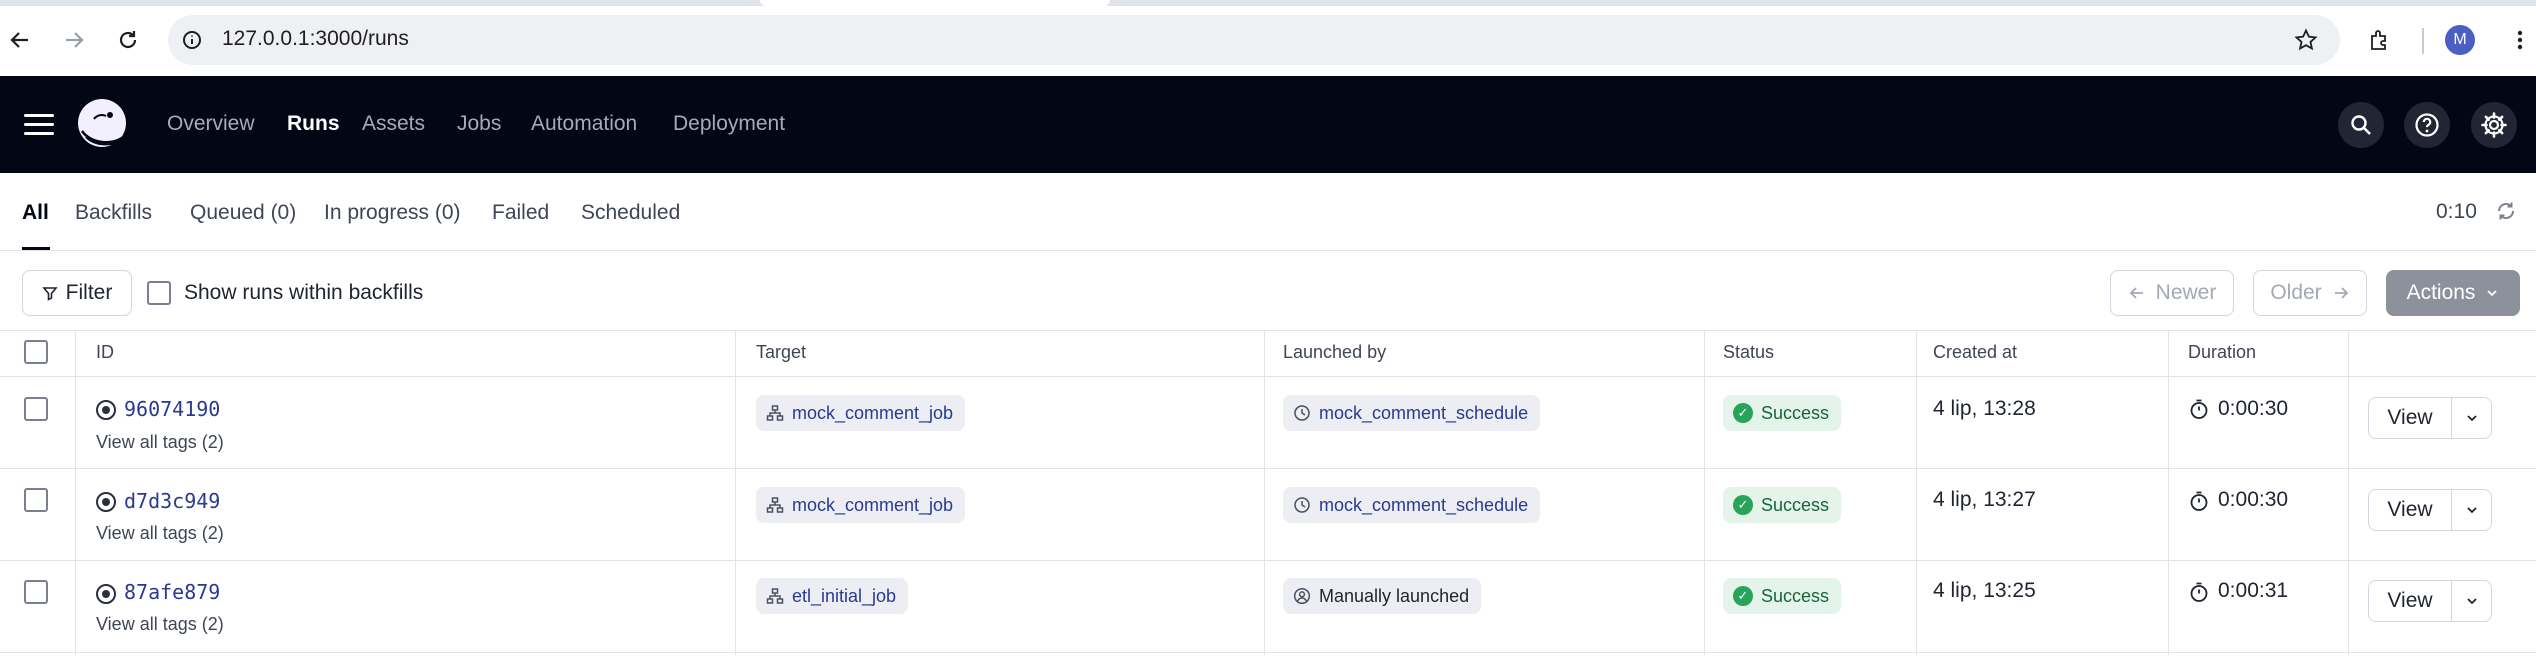  What do you see at coordinates (2186, 292) in the screenshot?
I see `newer-button-label: Newer` at bounding box center [2186, 292].